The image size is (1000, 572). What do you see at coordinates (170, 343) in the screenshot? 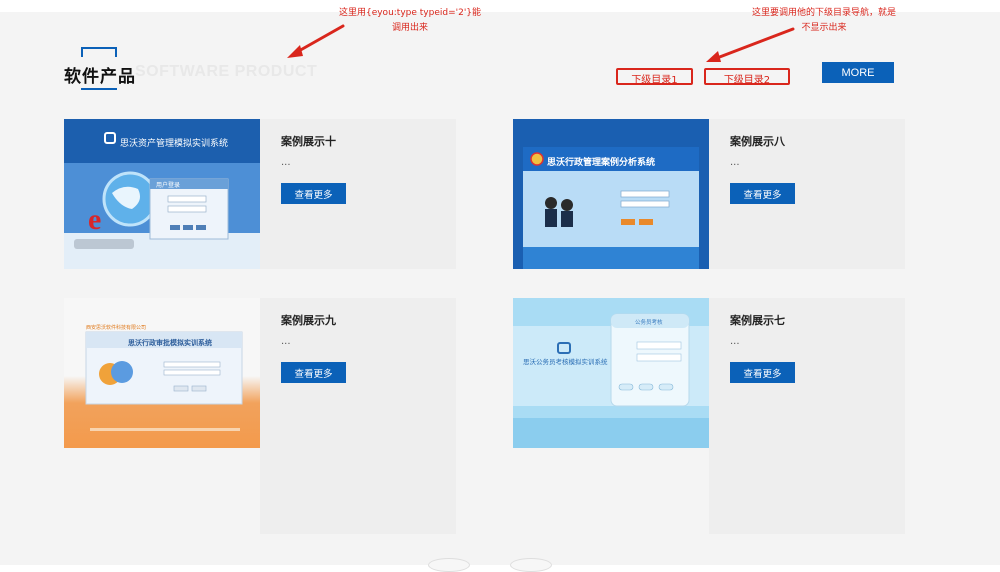
I see `thumbnail-title: 思沃行政审批模拟实训系统` at bounding box center [170, 343].